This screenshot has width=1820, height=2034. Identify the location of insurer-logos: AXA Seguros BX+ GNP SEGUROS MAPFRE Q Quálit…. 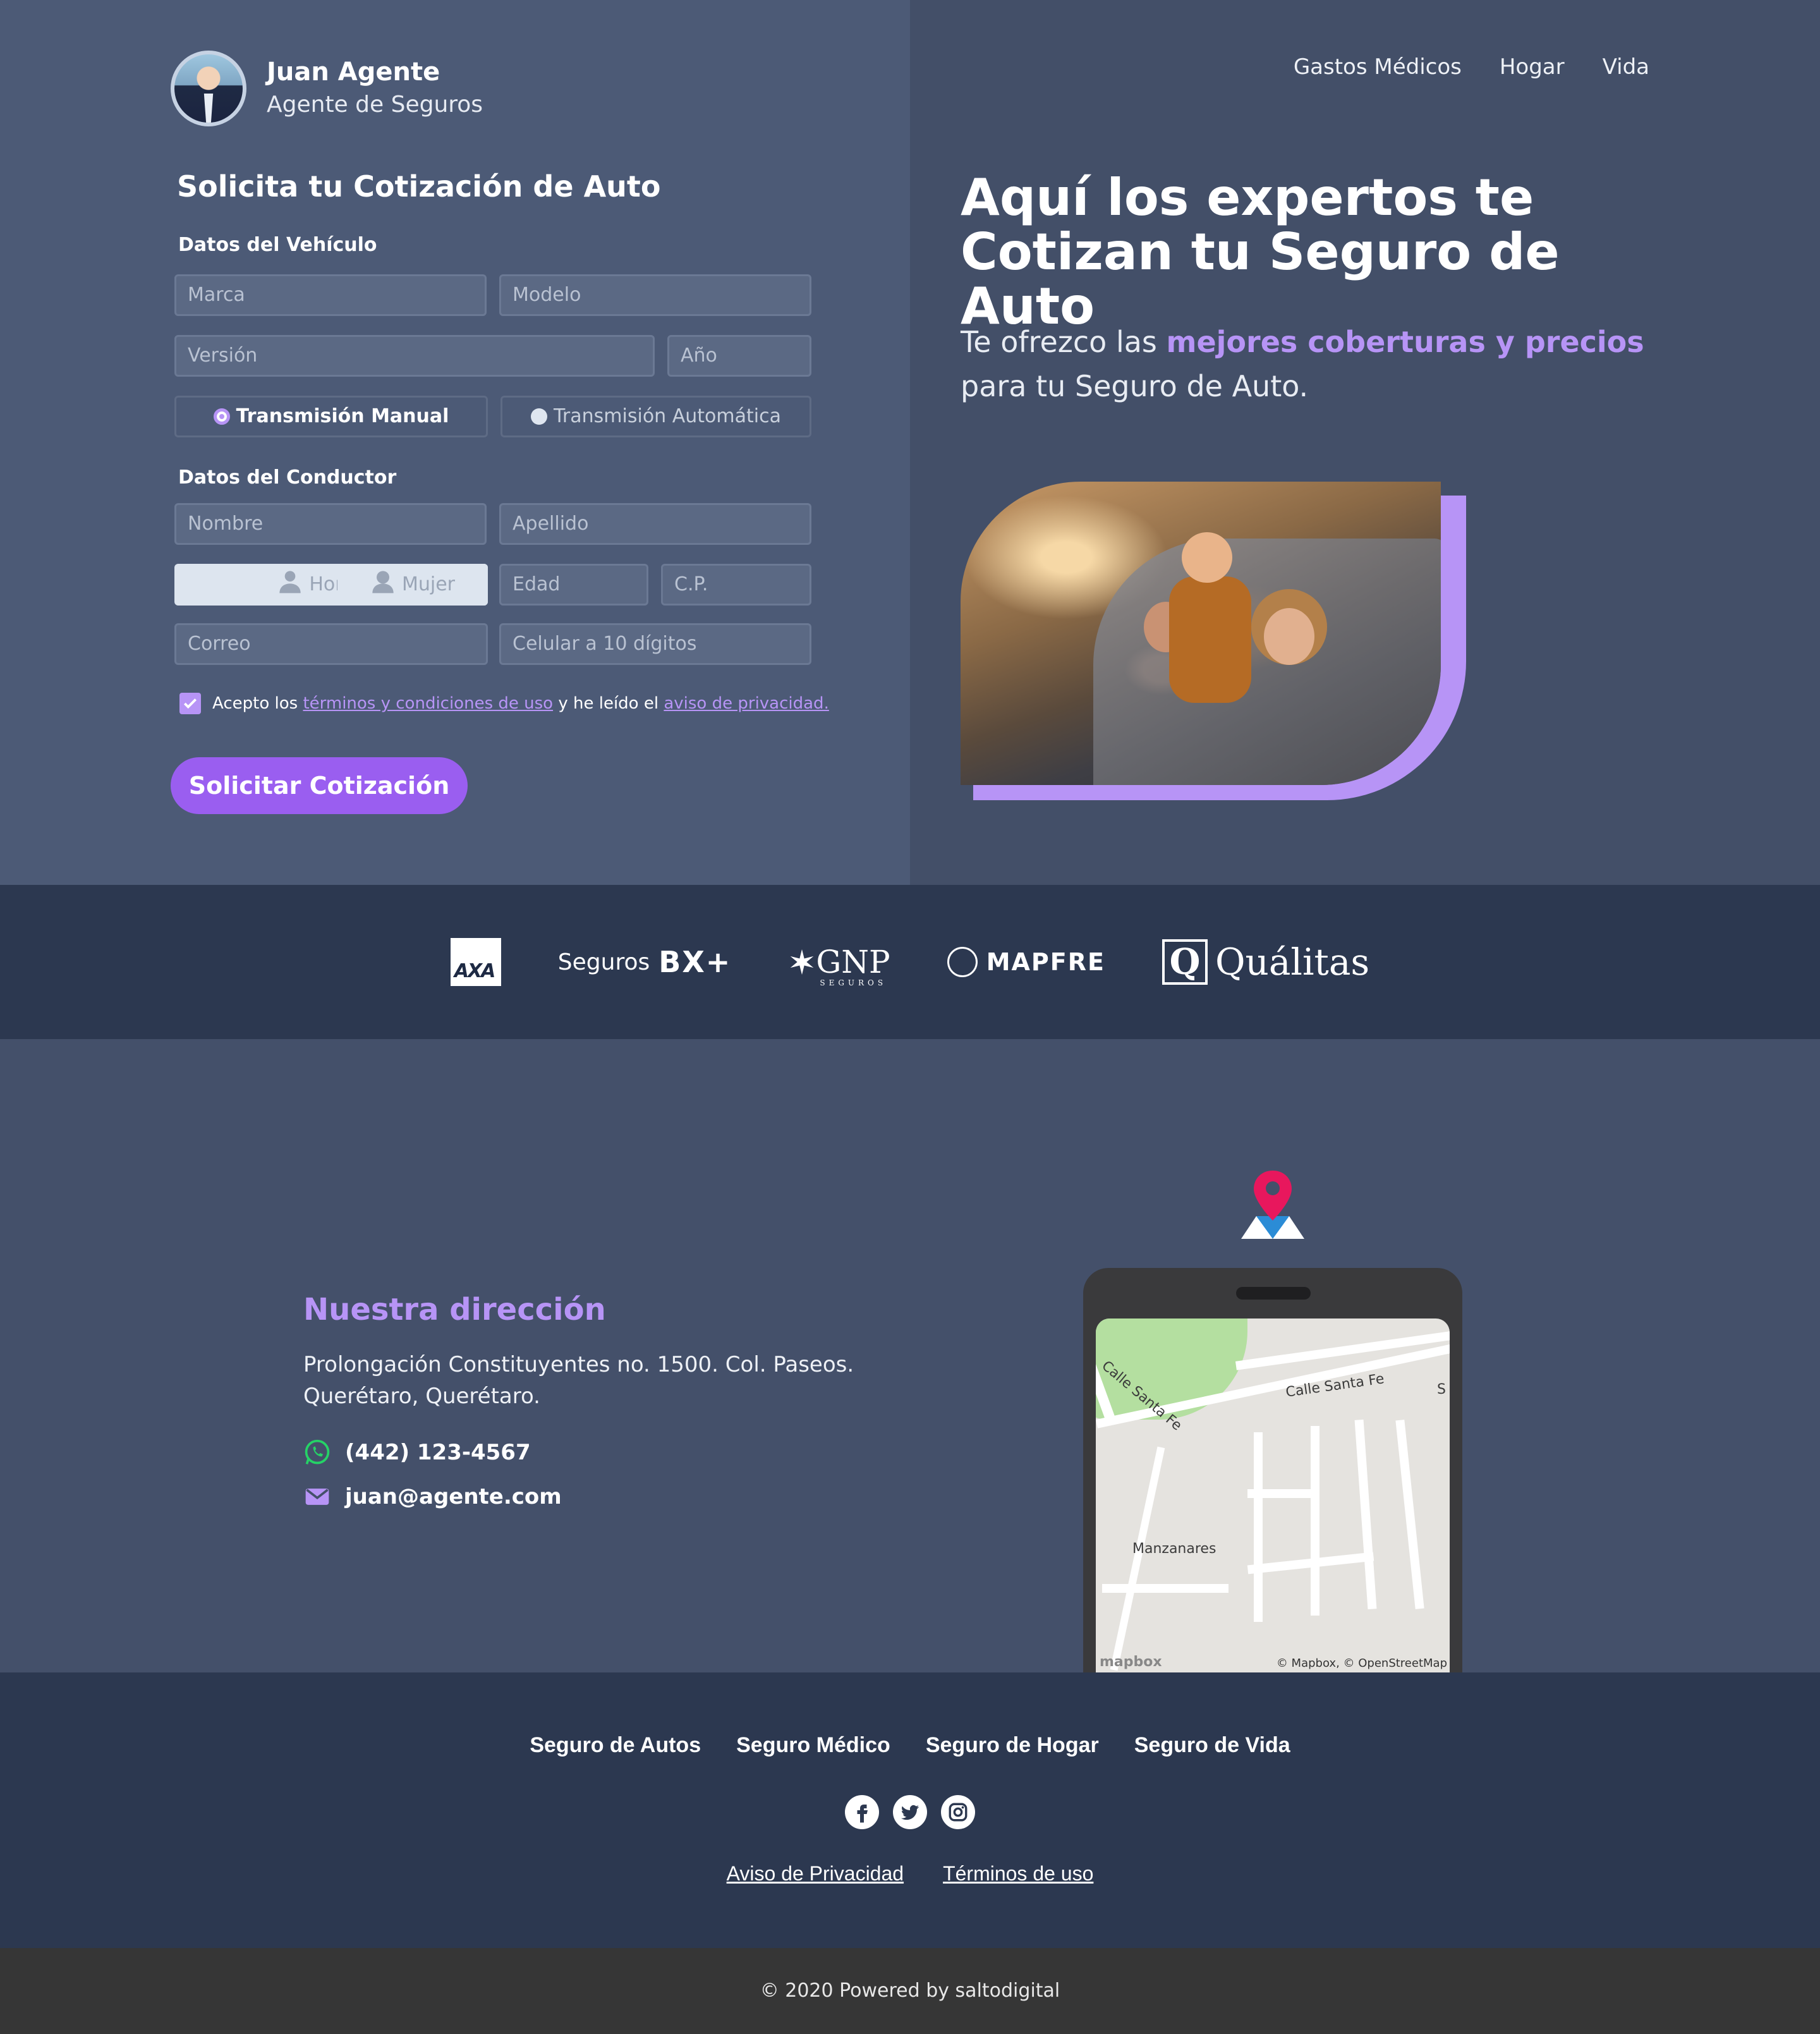
(910, 962).